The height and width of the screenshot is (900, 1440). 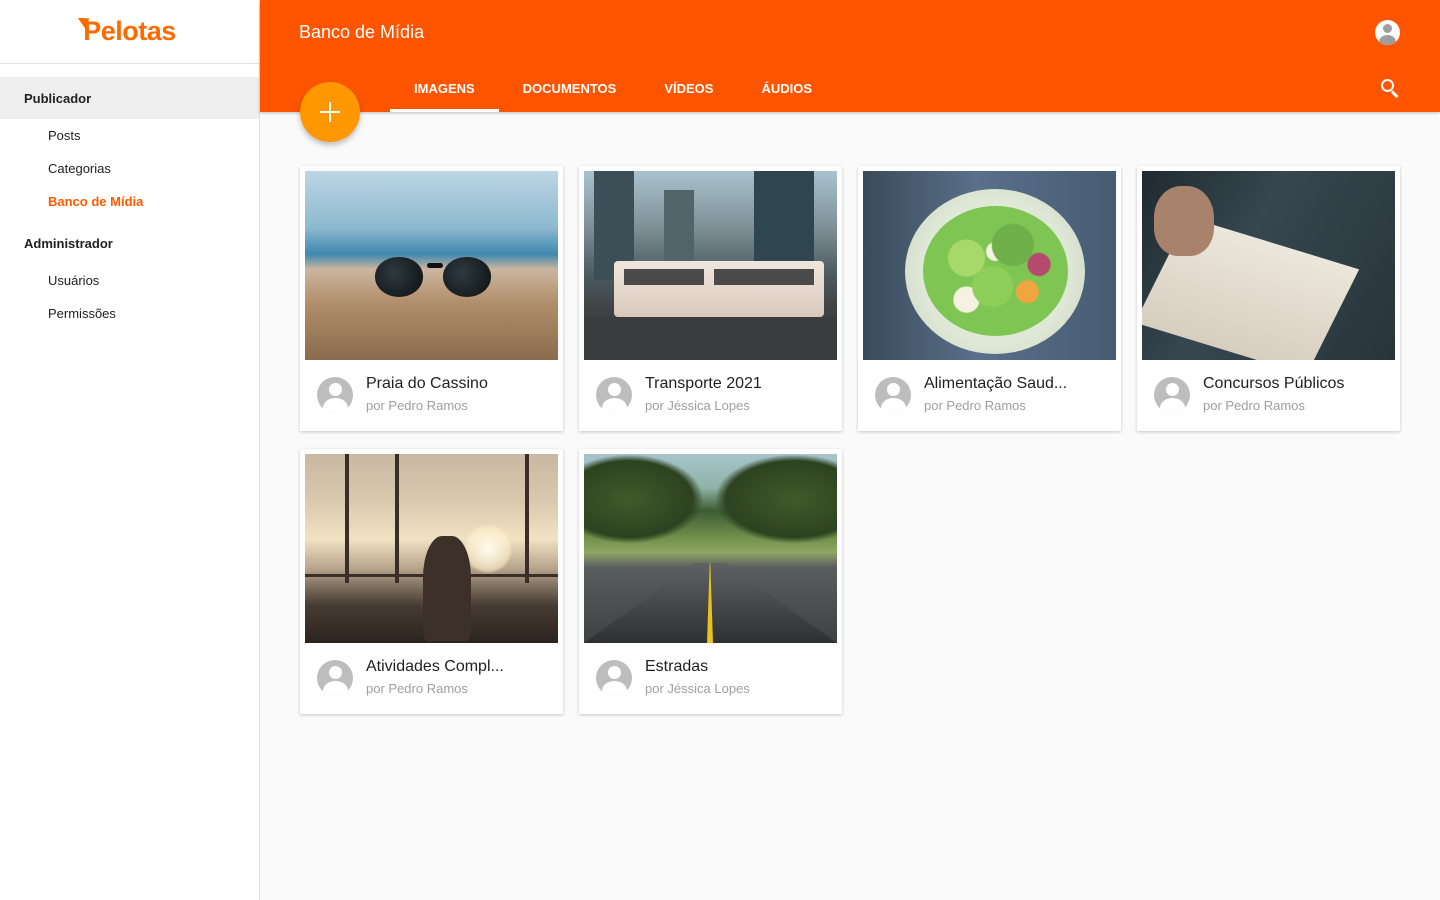 What do you see at coordinates (719, 289) in the screenshot?
I see `bus` at bounding box center [719, 289].